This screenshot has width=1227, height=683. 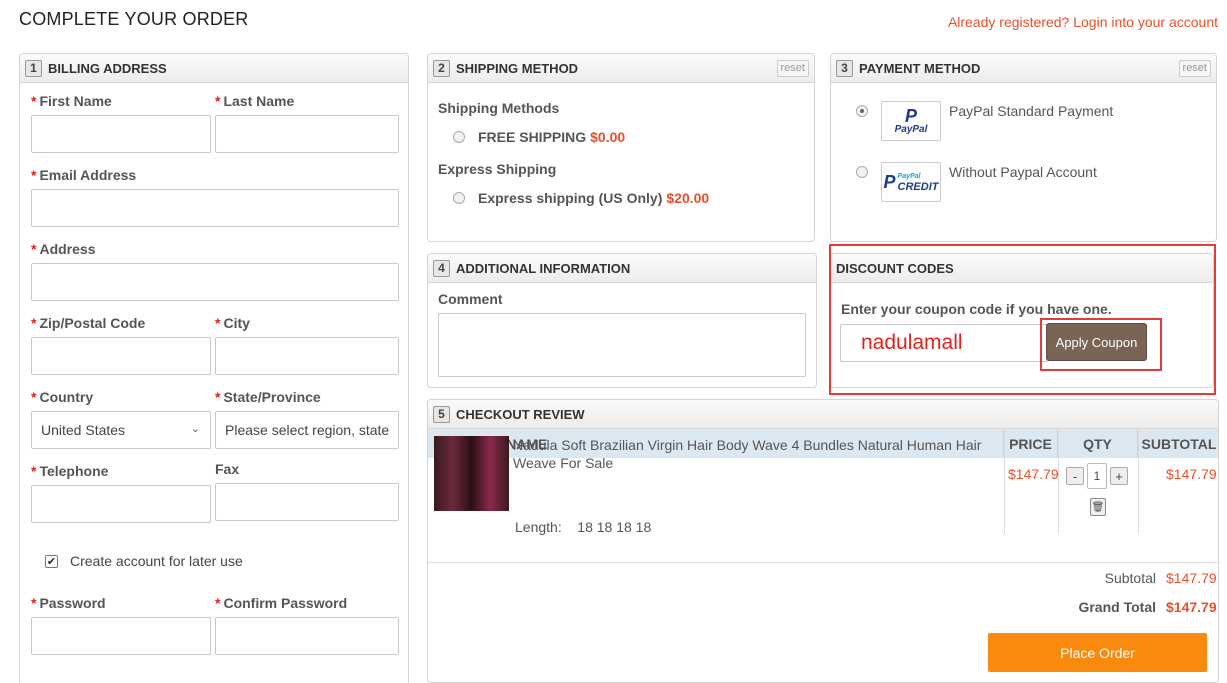 What do you see at coordinates (862, 172) in the screenshot?
I see `paypal-credit-radio` at bounding box center [862, 172].